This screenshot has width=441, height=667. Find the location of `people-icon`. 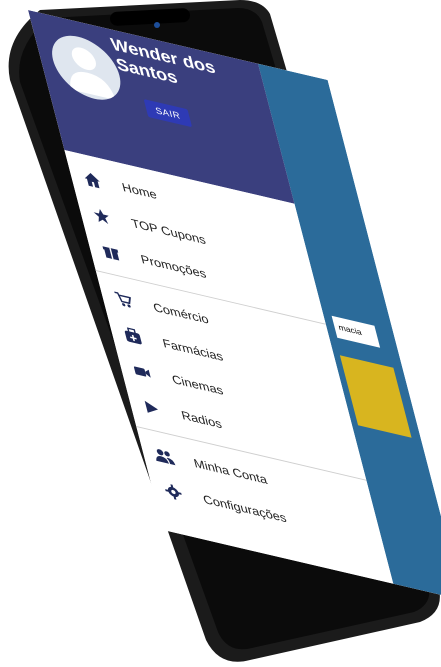

people-icon is located at coordinates (164, 456).